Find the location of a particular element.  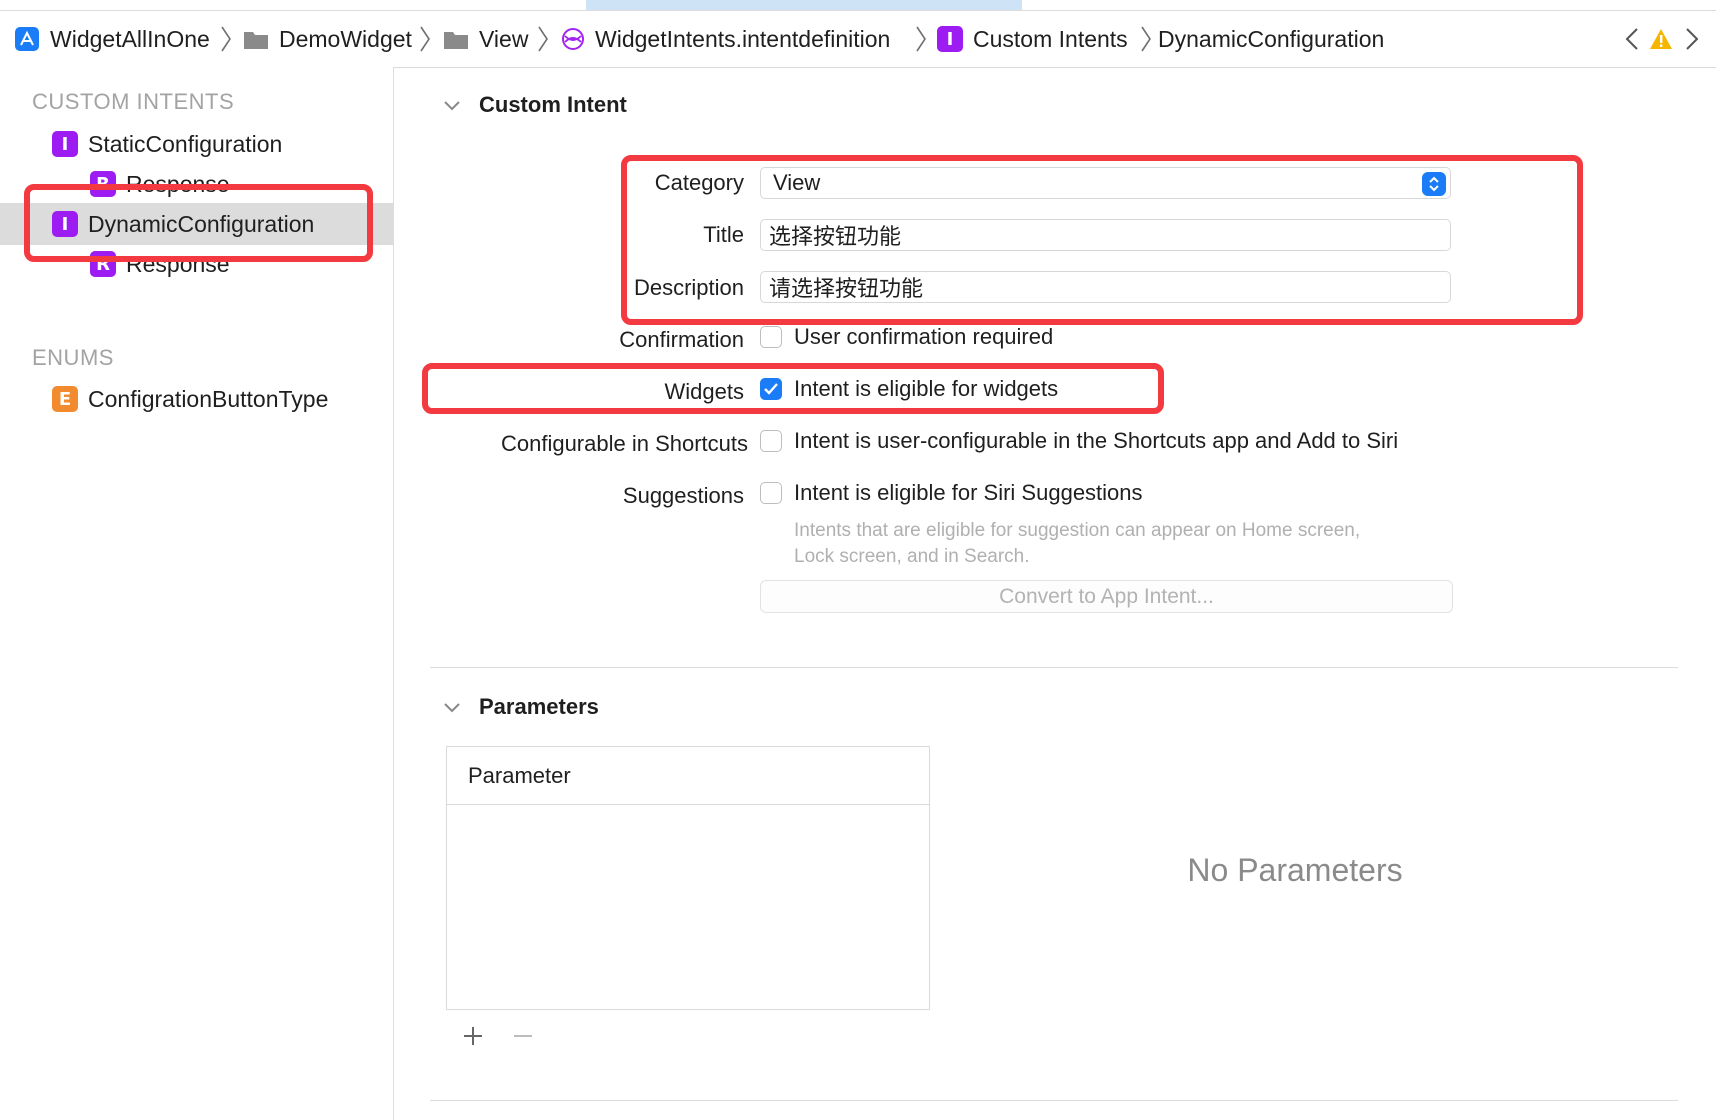

enums-header: ENUMS is located at coordinates (73, 357).